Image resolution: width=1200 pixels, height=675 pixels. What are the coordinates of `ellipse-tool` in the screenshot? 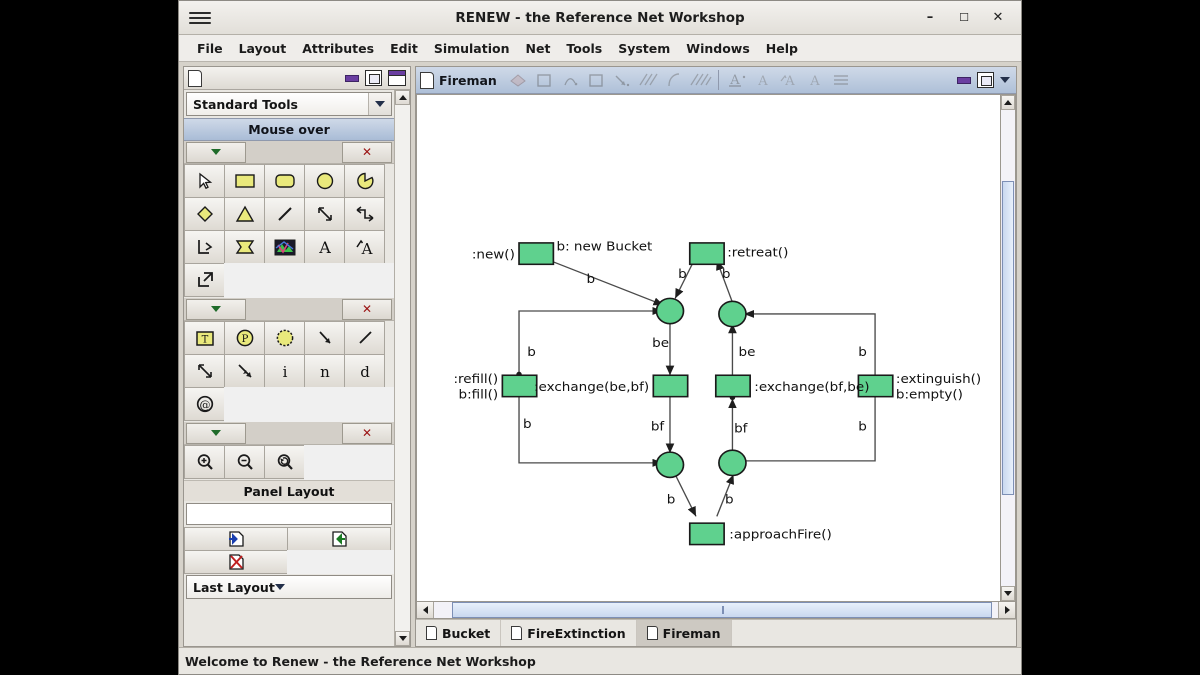 It's located at (324, 181).